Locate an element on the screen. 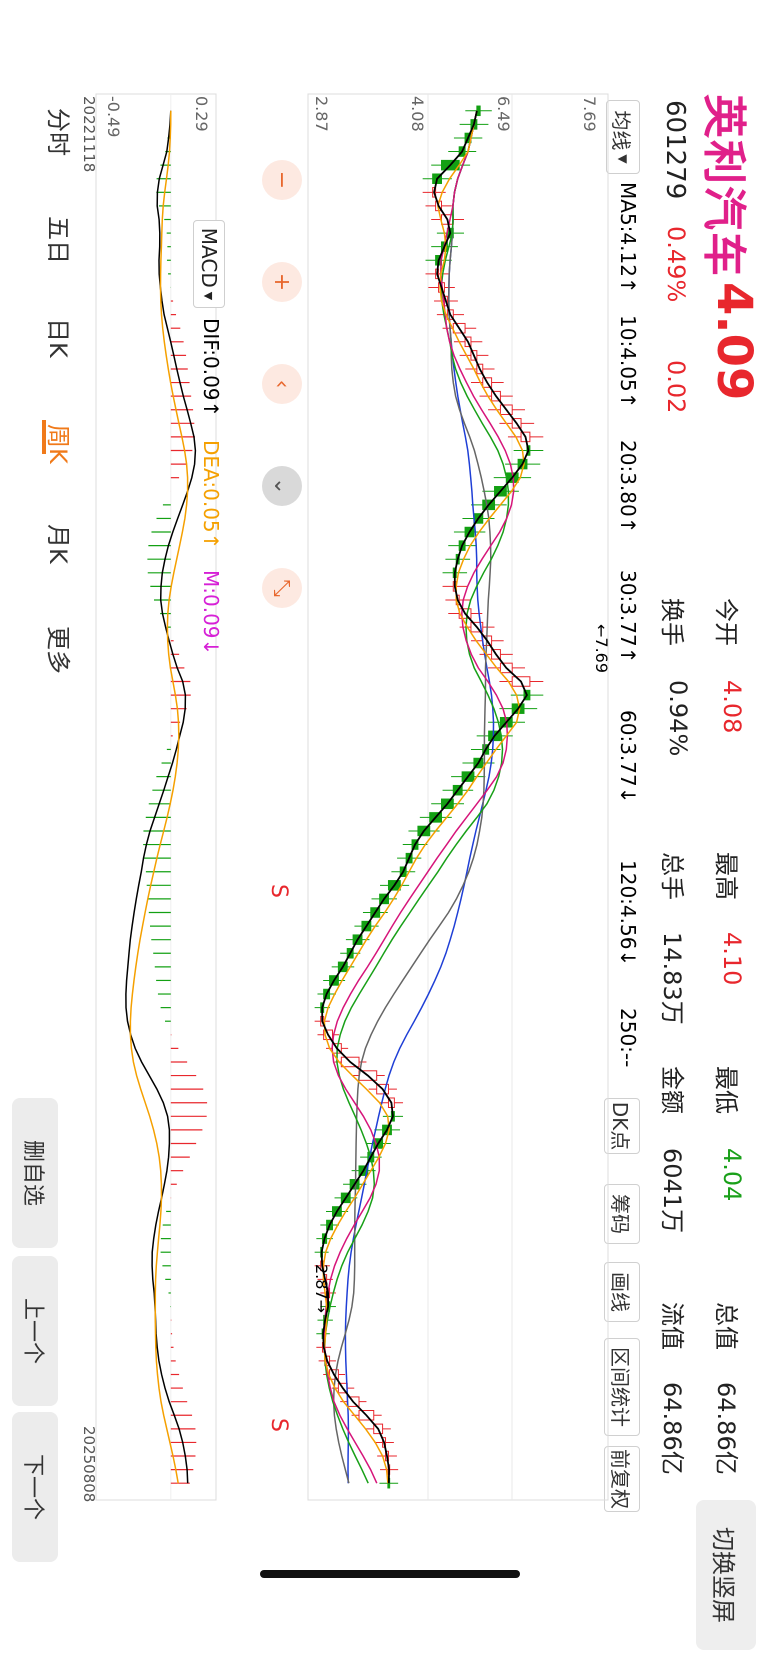 The image size is (768, 1665). home-indicator is located at coordinates (390, 1574).